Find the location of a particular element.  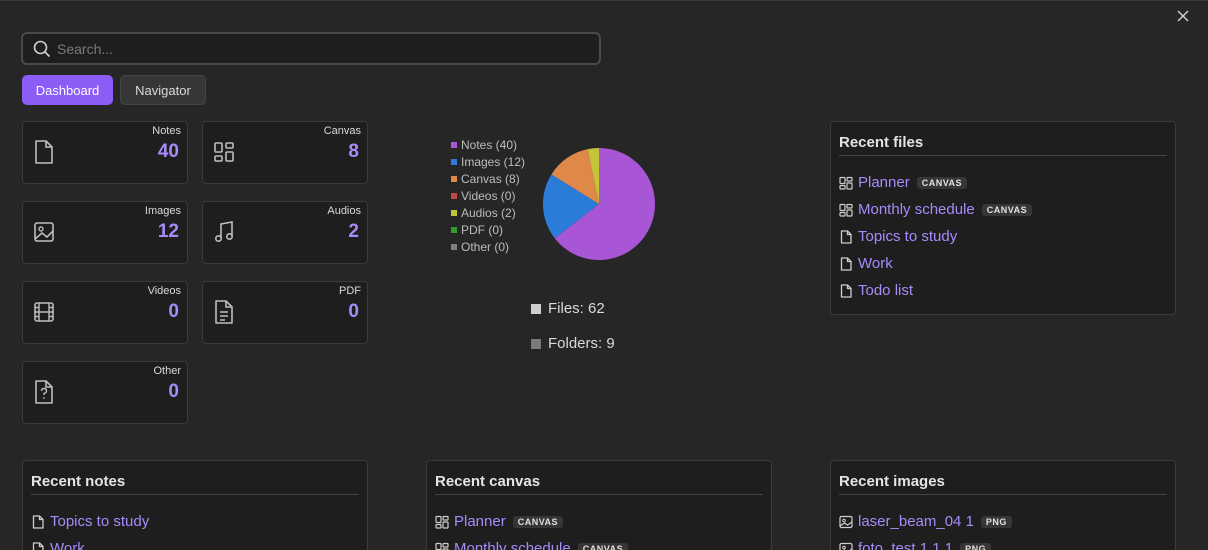

files-swatch is located at coordinates (536, 308).